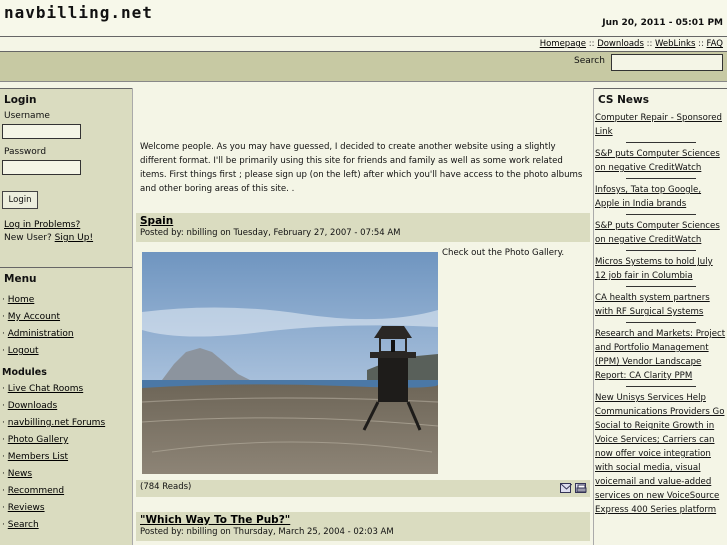 This screenshot has width=727, height=545. Describe the element at coordinates (363, 221) in the screenshot. I see `story-title: Spain` at that location.